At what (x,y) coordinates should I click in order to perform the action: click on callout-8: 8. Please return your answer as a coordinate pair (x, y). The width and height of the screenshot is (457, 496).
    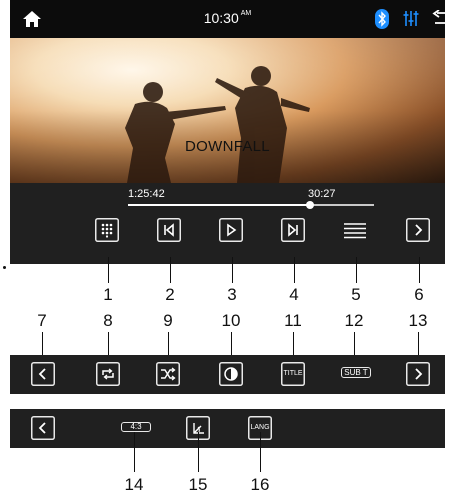
    Looking at the image, I should click on (108, 320).